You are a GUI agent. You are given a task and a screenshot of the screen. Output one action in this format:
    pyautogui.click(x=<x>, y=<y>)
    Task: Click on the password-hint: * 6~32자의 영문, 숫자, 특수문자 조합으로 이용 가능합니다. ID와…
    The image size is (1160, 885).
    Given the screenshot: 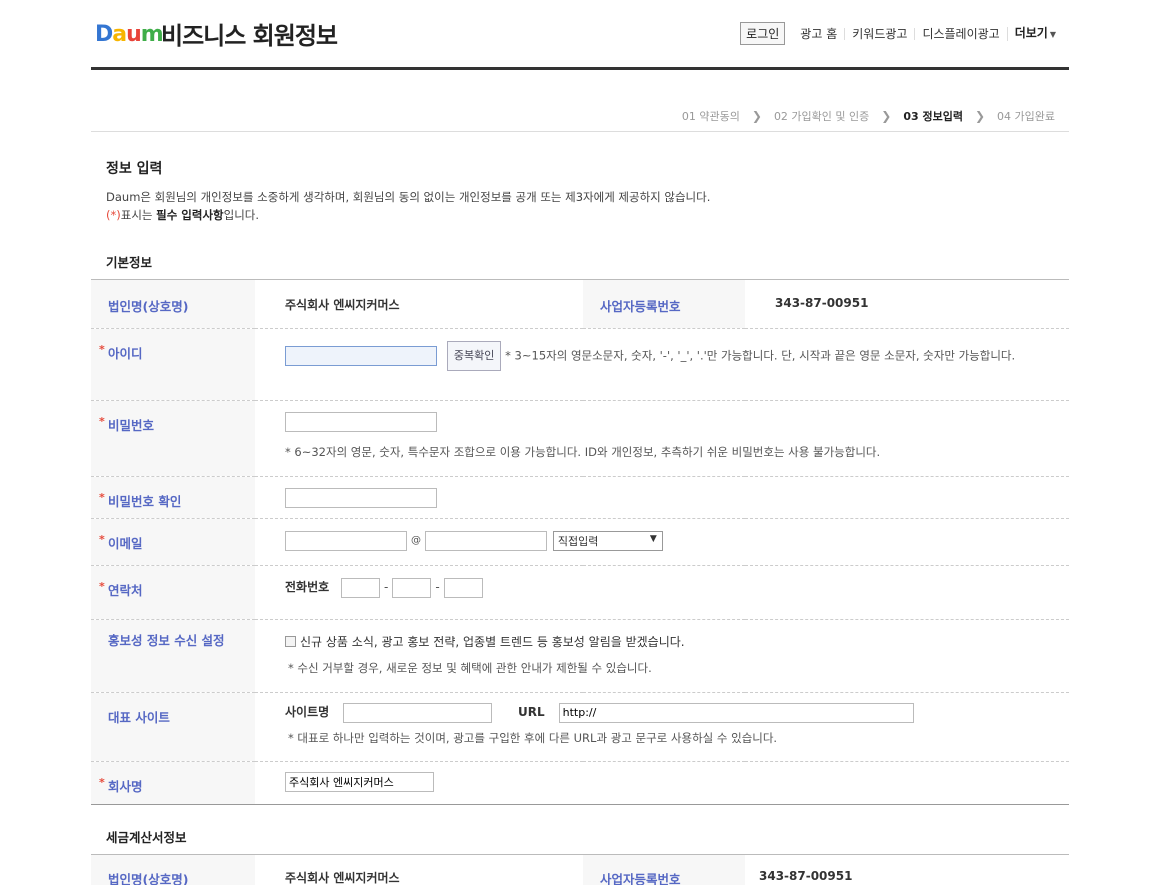 What is the action you would take?
    pyautogui.click(x=583, y=451)
    